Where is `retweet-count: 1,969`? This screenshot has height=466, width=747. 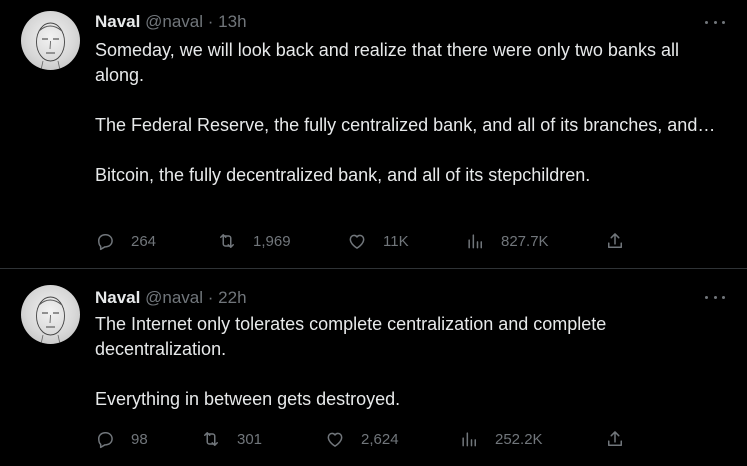
retweet-count: 1,969 is located at coordinates (272, 241).